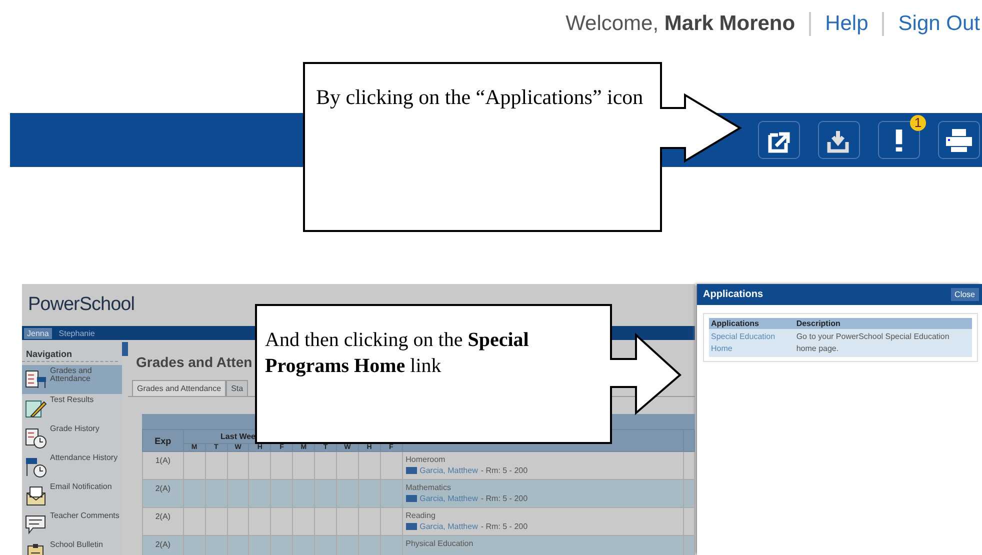 This screenshot has width=982, height=555. What do you see at coordinates (681, 24) in the screenshot?
I see `welcome-text: Welcome, Mark Moreno` at bounding box center [681, 24].